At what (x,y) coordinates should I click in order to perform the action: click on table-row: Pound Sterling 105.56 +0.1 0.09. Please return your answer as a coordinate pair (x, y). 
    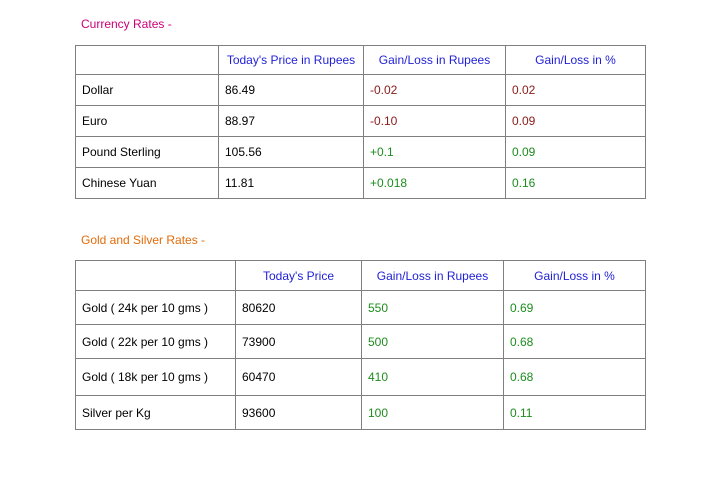
    Looking at the image, I should click on (360, 152).